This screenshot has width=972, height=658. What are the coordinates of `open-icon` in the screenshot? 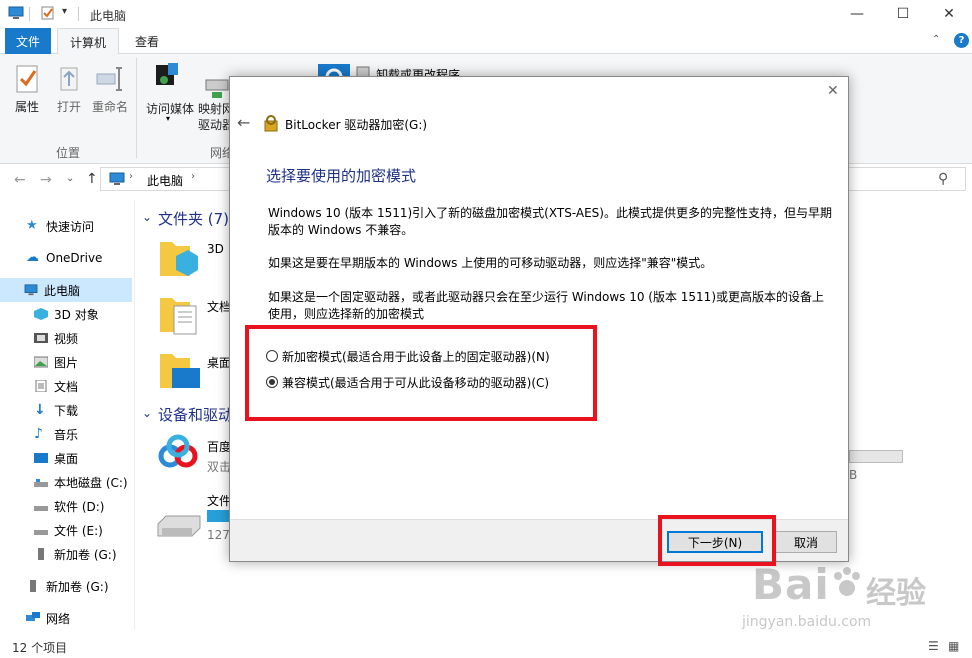 It's located at (69, 79).